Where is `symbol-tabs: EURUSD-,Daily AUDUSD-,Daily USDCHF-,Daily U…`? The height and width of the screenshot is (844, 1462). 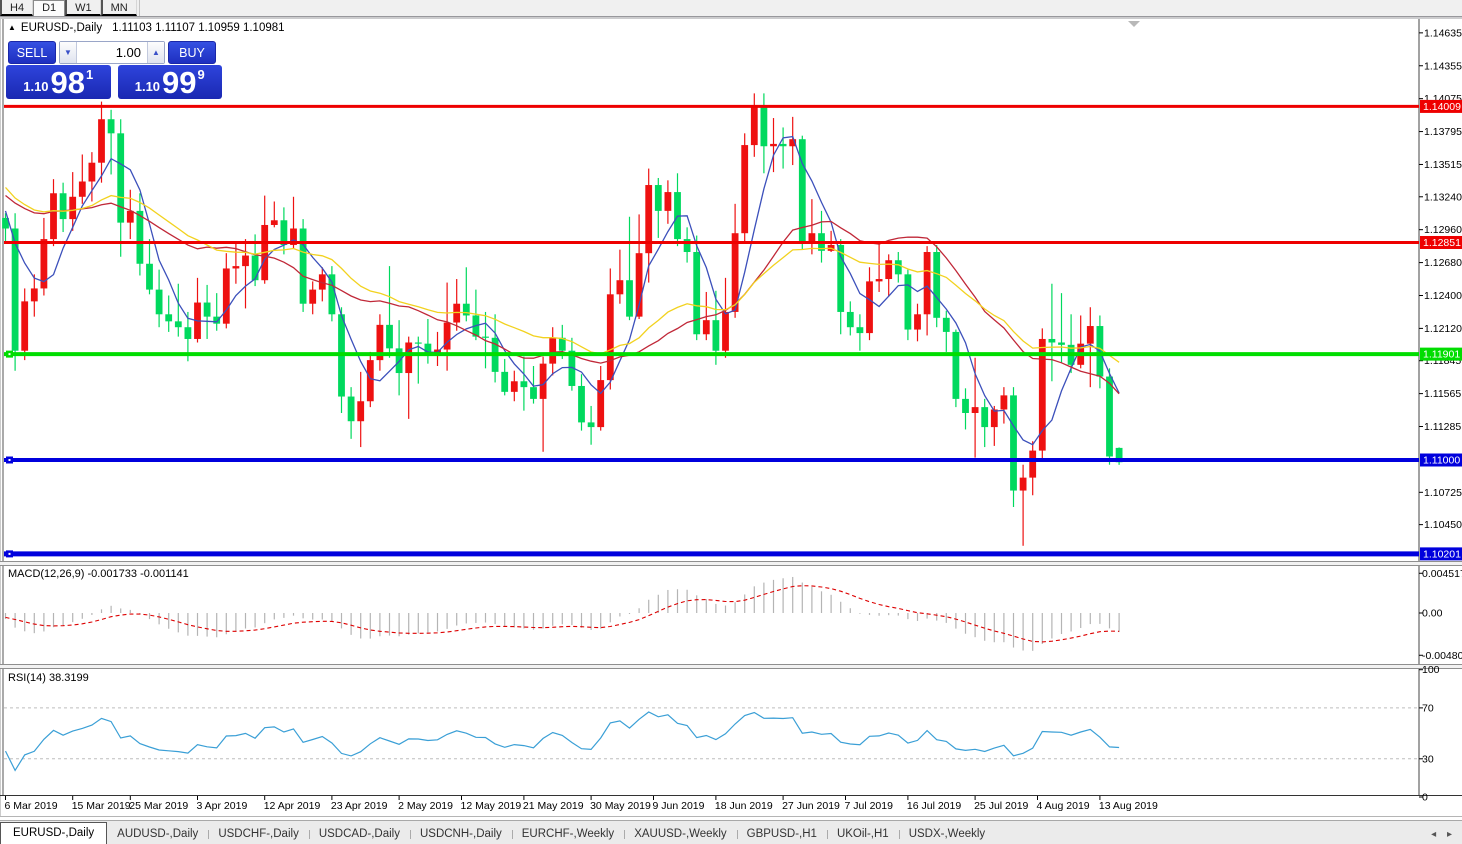
symbol-tabs: EURUSD-,Daily AUDUSD-,Daily USDCHF-,Daily U… is located at coordinates (497, 833).